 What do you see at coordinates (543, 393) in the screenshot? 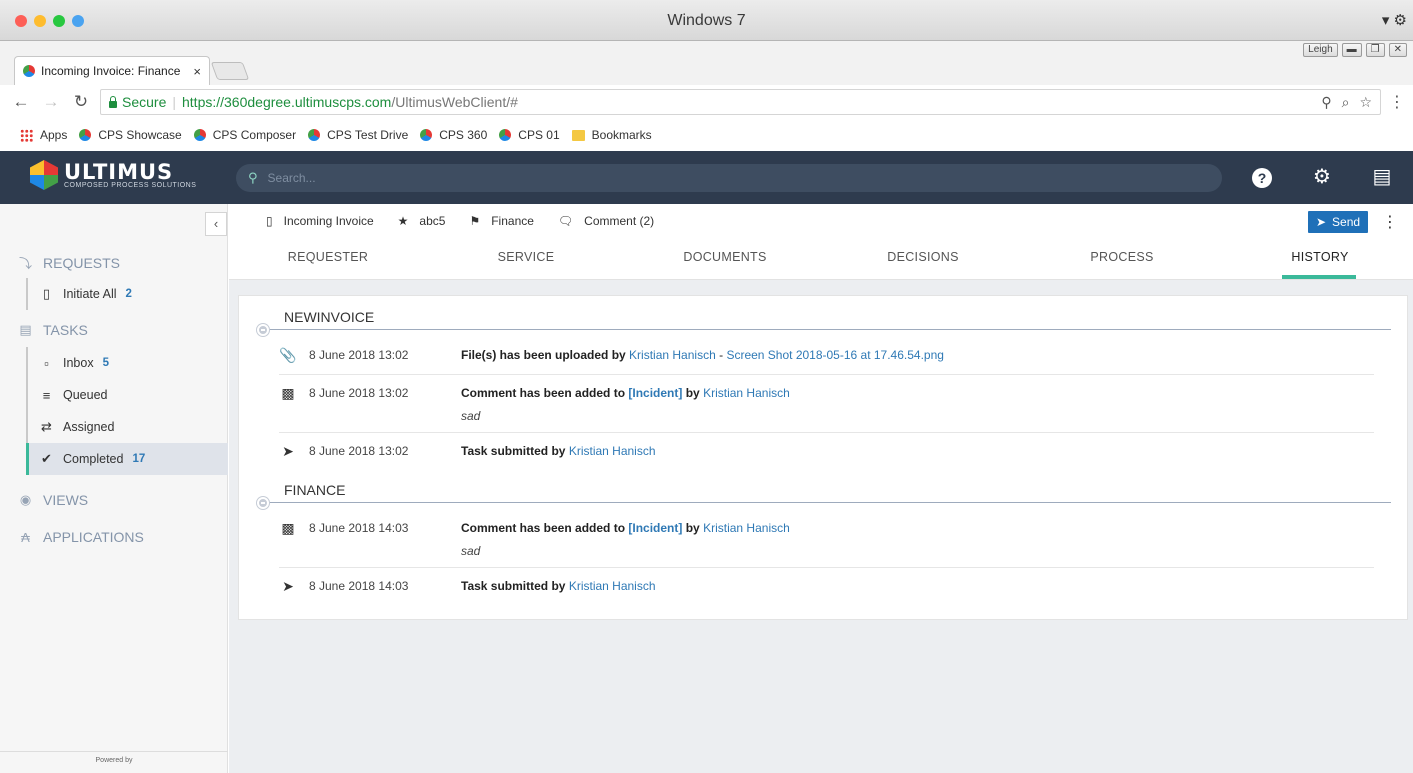
I see `entry-action: Comment has been added to` at bounding box center [543, 393].